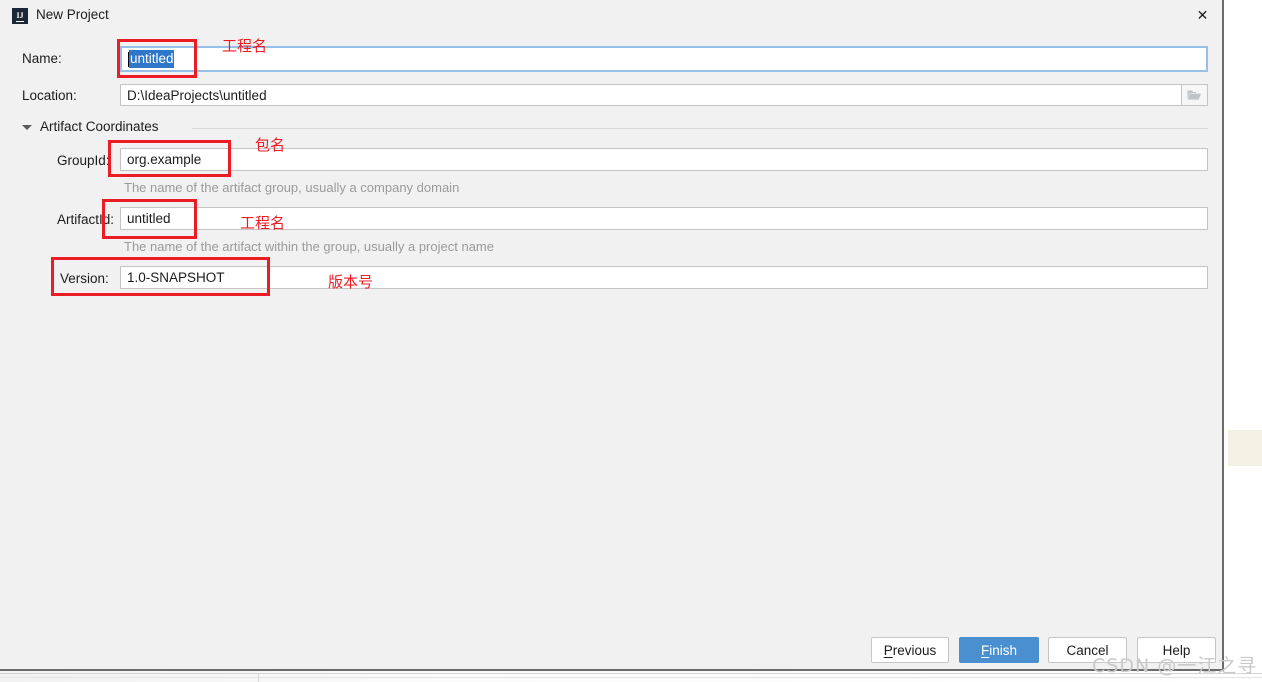  I want to click on previous-button-label: Previous, so click(910, 650).